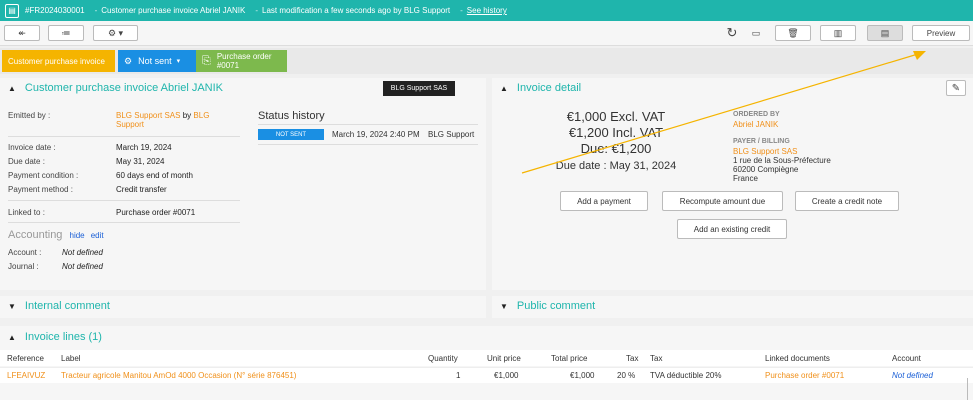 The width and height of the screenshot is (973, 400). Describe the element at coordinates (504, 358) in the screenshot. I see `col-unit-price: Unit price` at that location.